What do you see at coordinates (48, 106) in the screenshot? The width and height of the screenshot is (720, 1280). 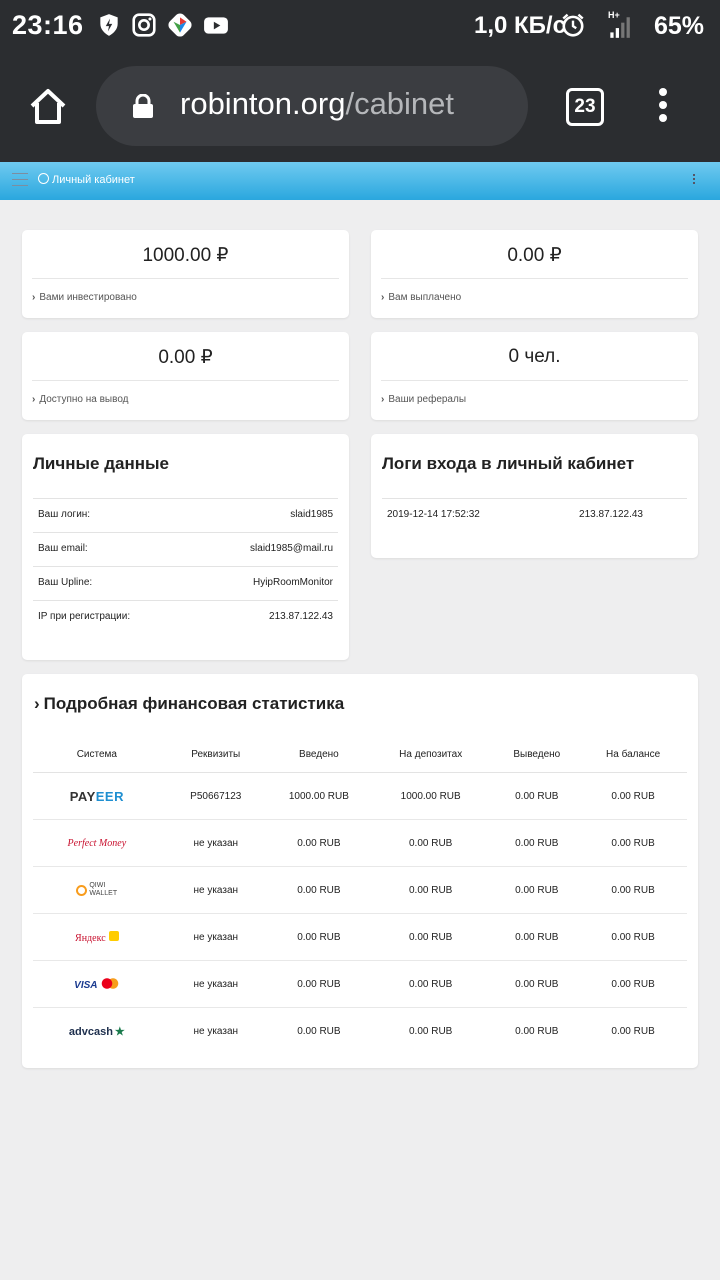 I see `home-icon` at bounding box center [48, 106].